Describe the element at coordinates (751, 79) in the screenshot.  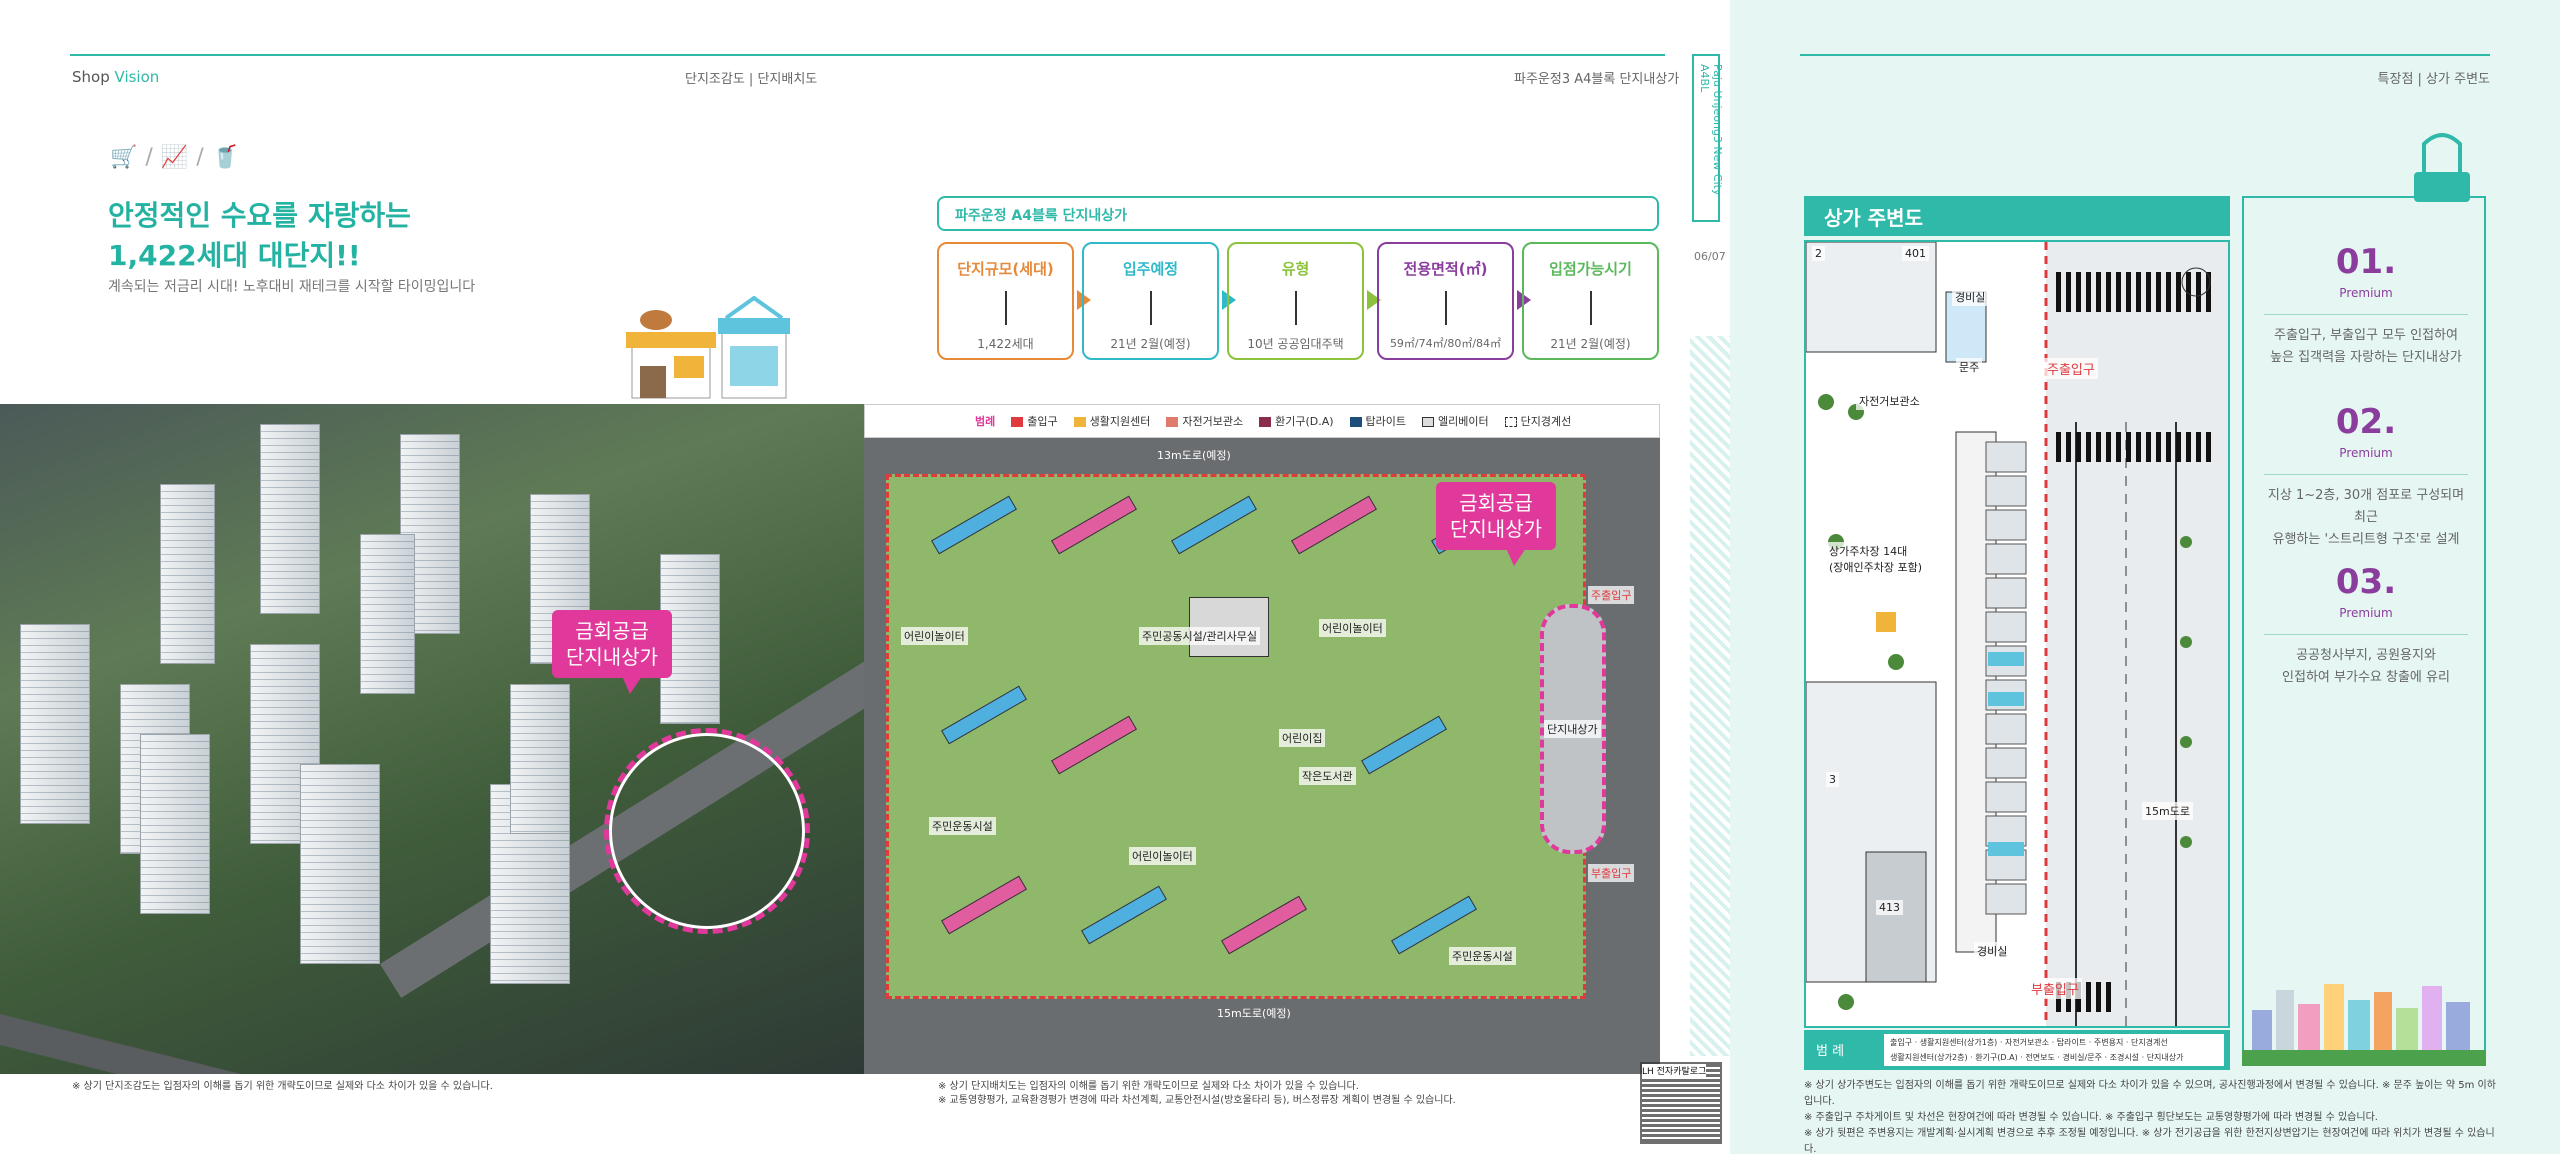
I see `header-section: 단지조감도 | 단지배치도` at that location.